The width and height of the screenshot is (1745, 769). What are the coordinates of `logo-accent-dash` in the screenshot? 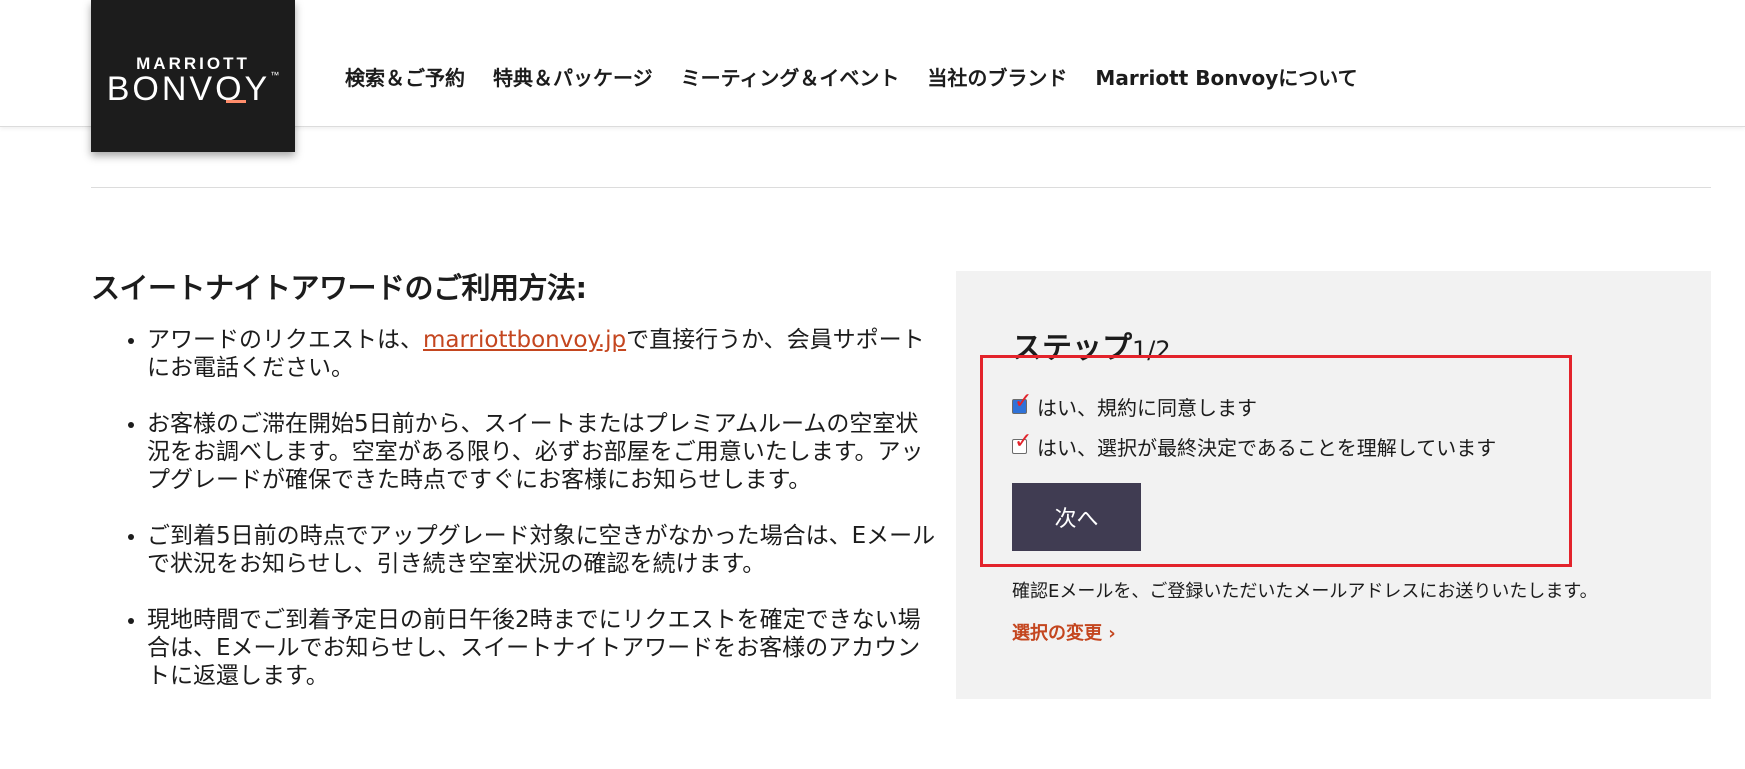 It's located at (236, 101).